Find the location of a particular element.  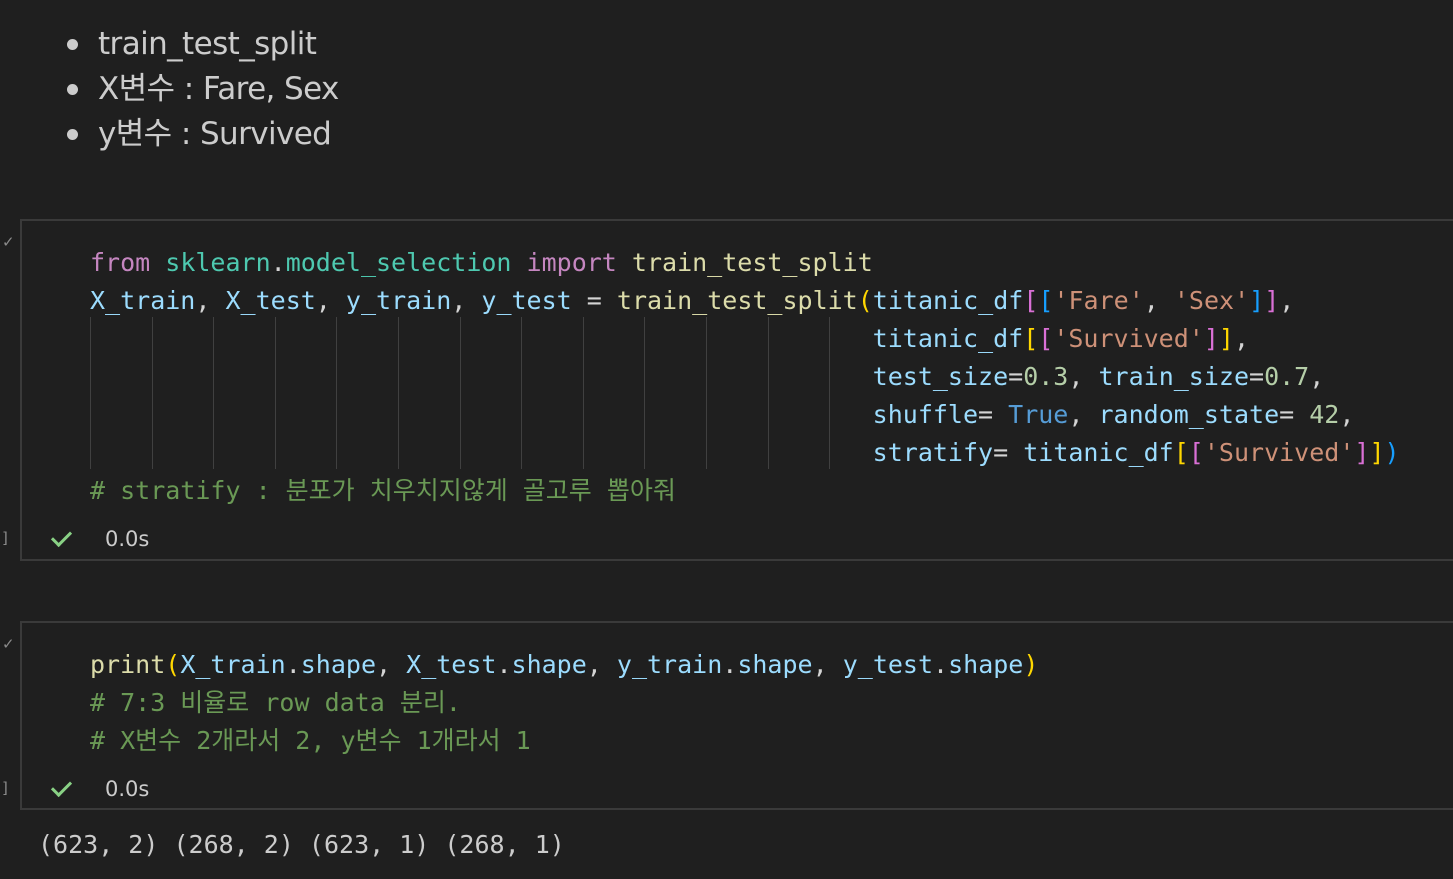

list-item: X변수 : Fare, Sex is located at coordinates (203, 89).